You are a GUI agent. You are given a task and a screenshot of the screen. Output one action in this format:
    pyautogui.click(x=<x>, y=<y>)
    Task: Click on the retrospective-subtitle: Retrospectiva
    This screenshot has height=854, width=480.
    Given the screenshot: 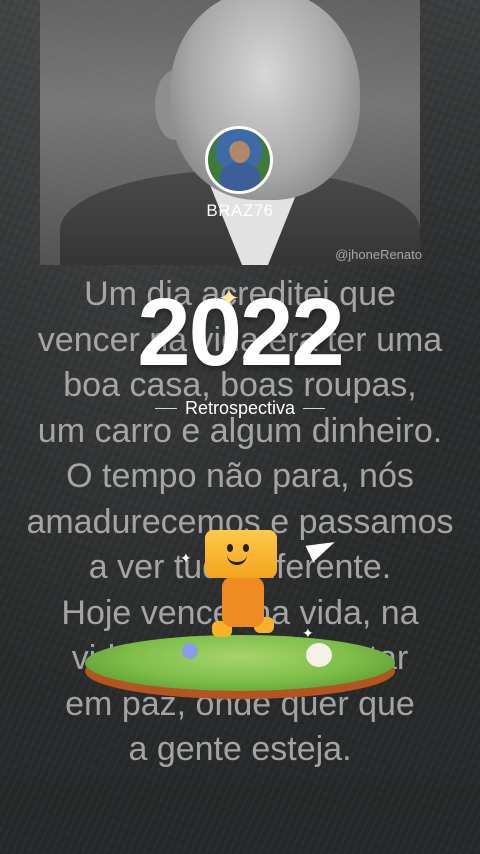 What is the action you would take?
    pyautogui.click(x=240, y=408)
    